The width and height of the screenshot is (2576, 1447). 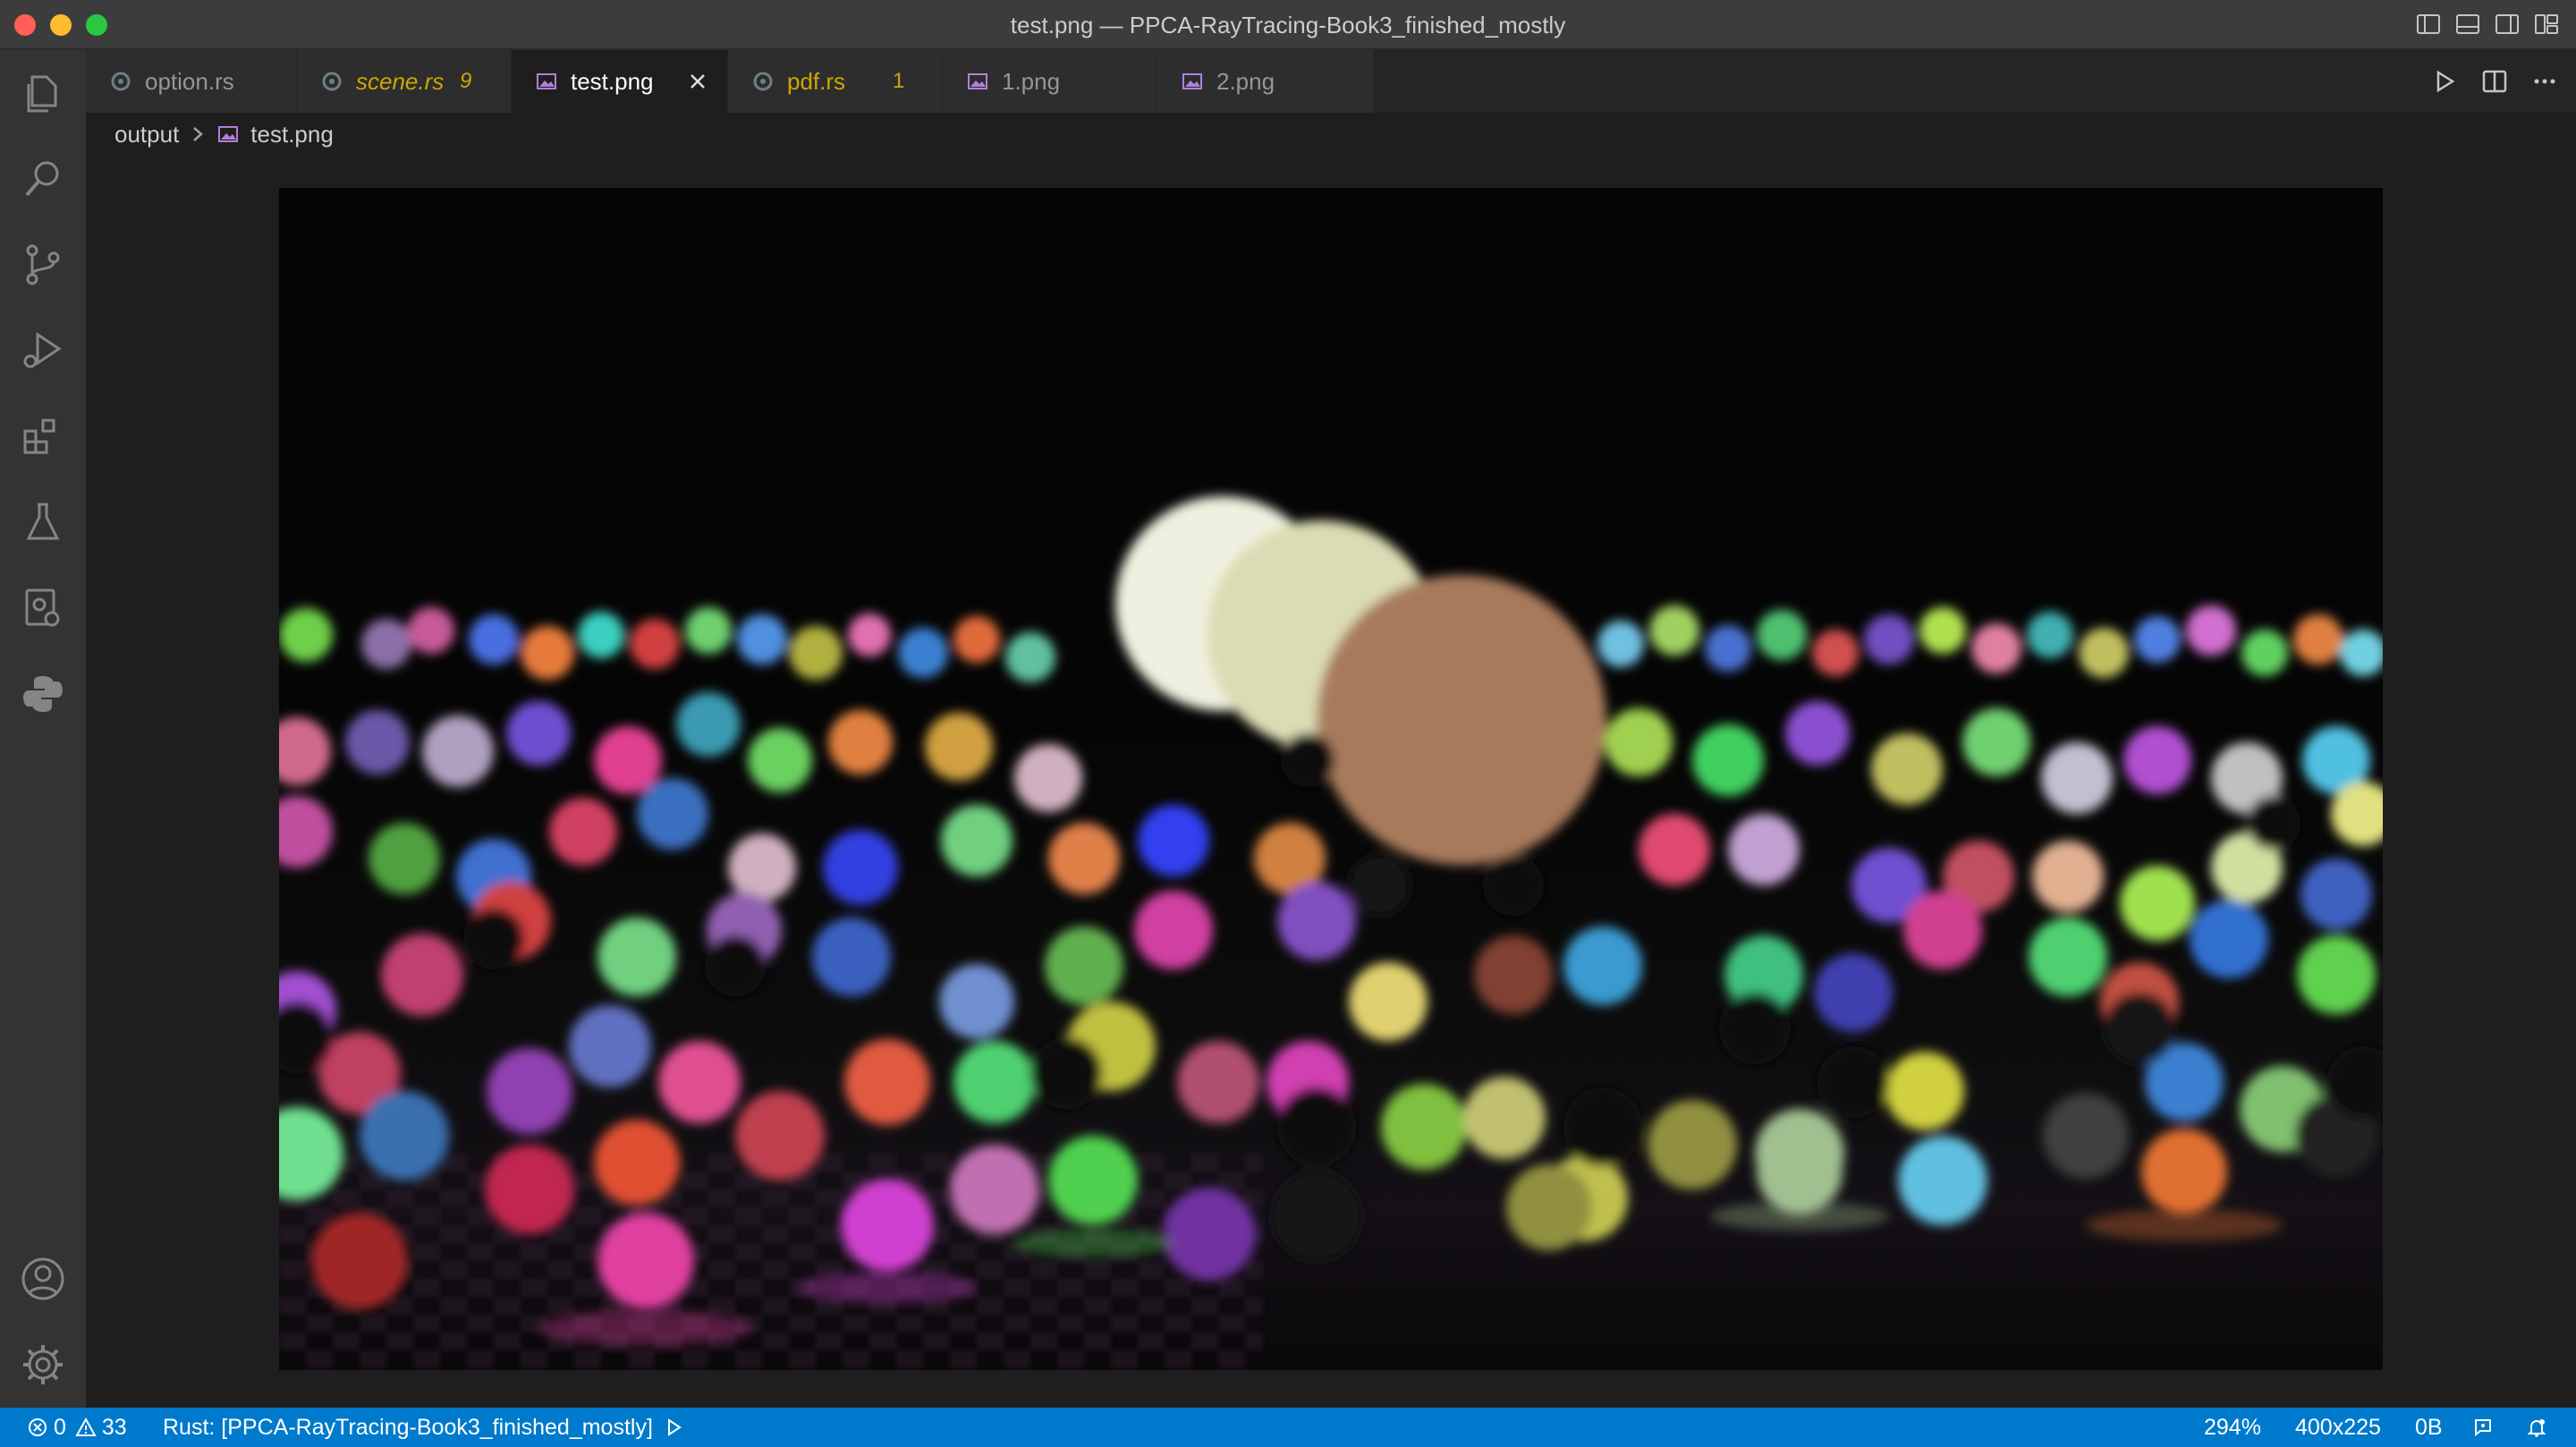 What do you see at coordinates (43, 93) in the screenshot?
I see `explorer-icon` at bounding box center [43, 93].